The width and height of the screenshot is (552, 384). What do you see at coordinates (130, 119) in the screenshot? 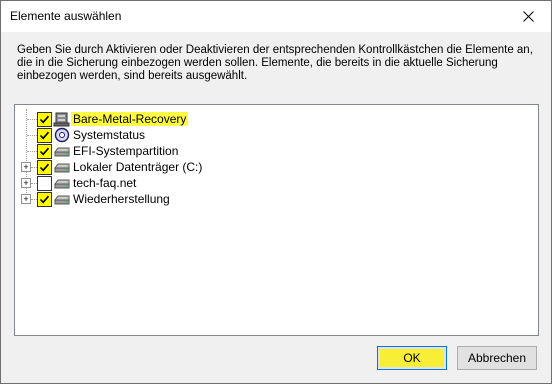
I see `tree-item-label: Bare-Metal-Recovery` at bounding box center [130, 119].